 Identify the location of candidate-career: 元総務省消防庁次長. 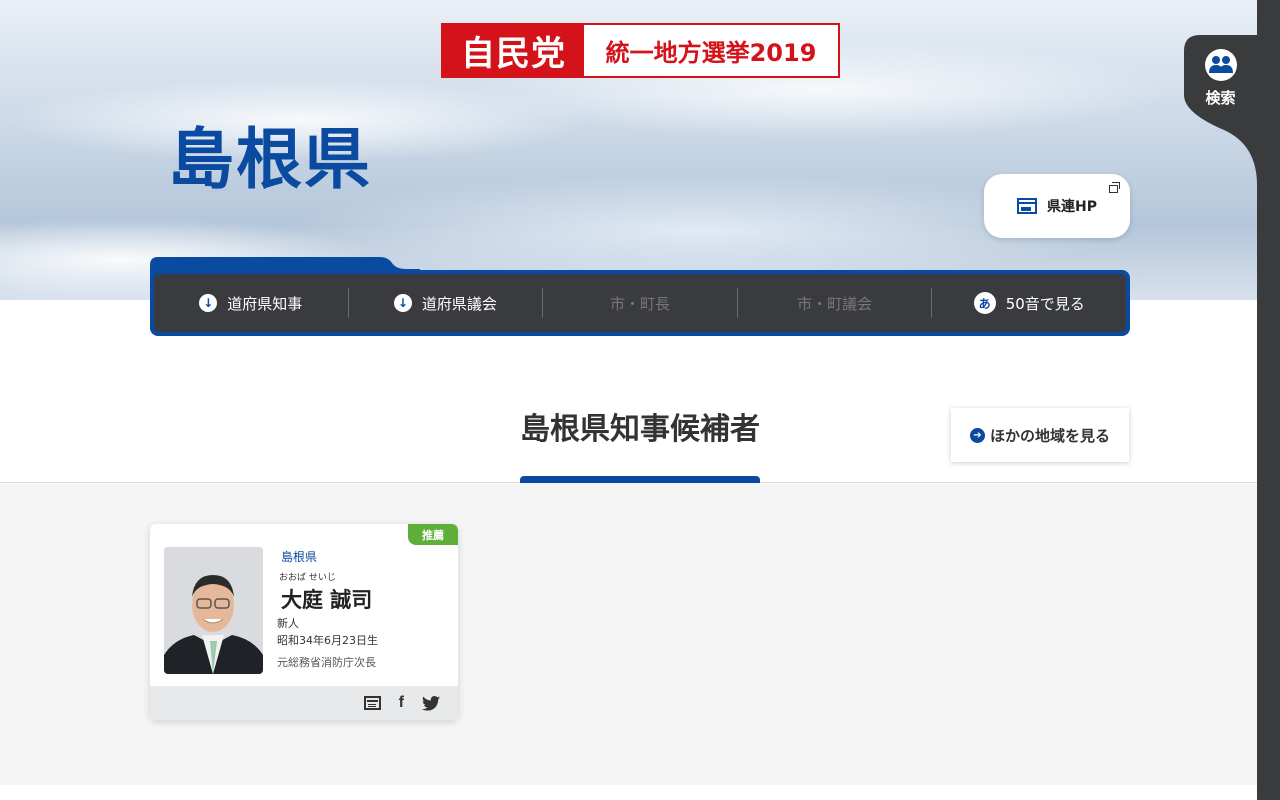
(326, 662).